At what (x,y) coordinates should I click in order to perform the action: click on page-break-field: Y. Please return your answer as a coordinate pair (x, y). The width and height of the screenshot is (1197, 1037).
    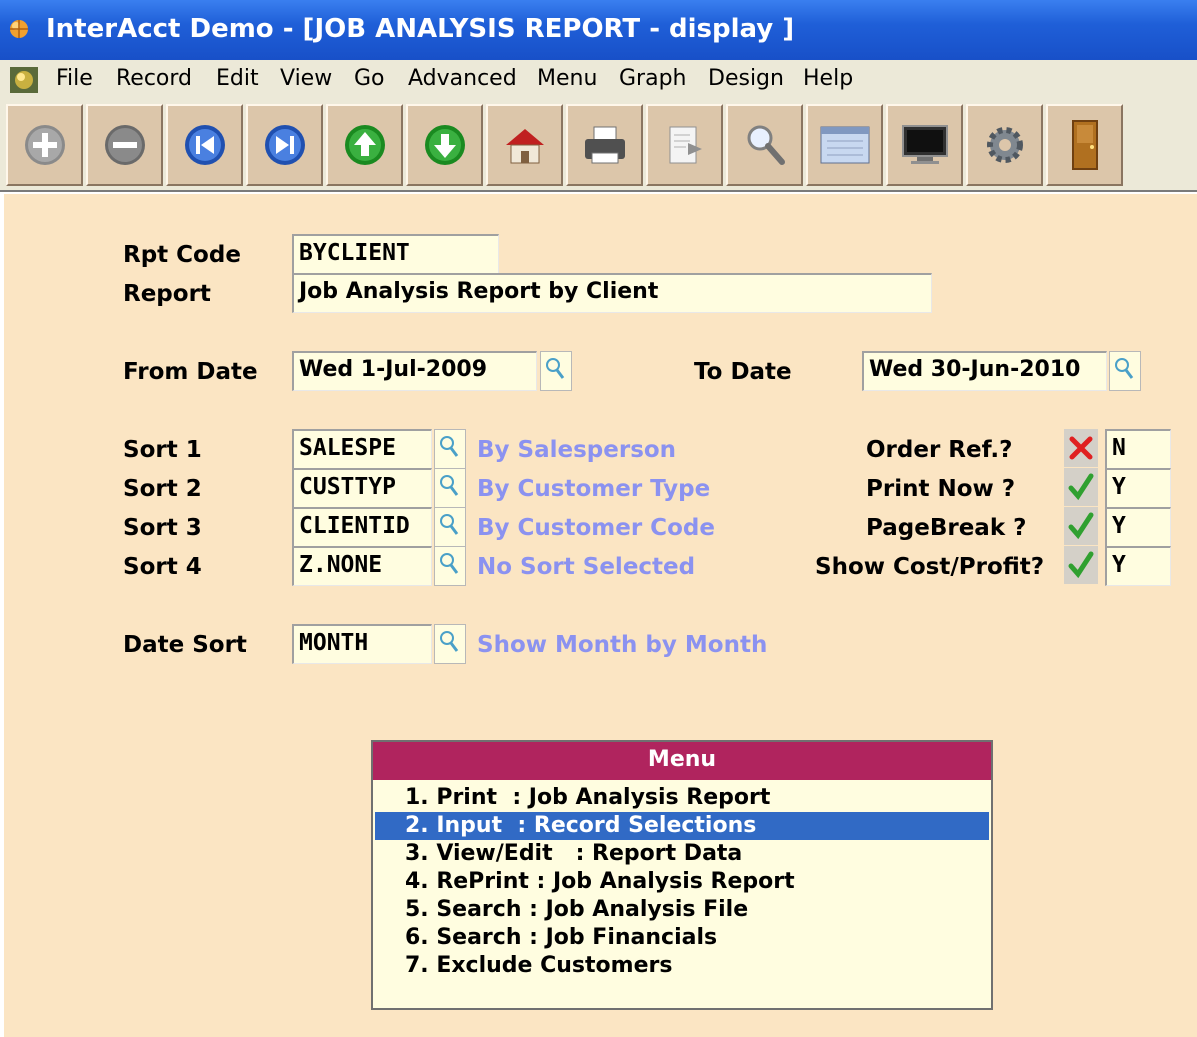
    Looking at the image, I should click on (1138, 527).